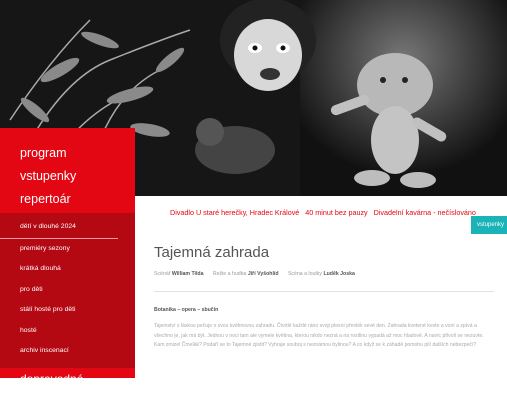  I want to click on submenu-item-premiery: premiéry sezony, so click(67, 249).